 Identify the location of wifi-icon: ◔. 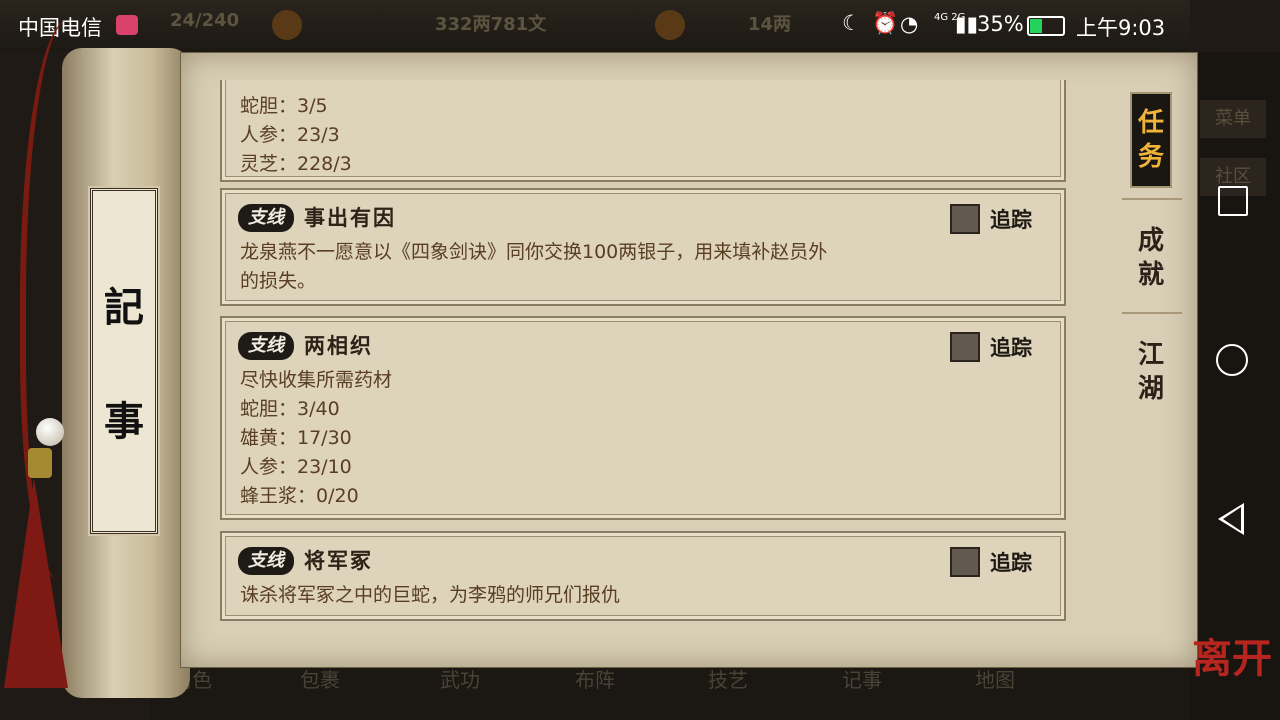
(909, 24).